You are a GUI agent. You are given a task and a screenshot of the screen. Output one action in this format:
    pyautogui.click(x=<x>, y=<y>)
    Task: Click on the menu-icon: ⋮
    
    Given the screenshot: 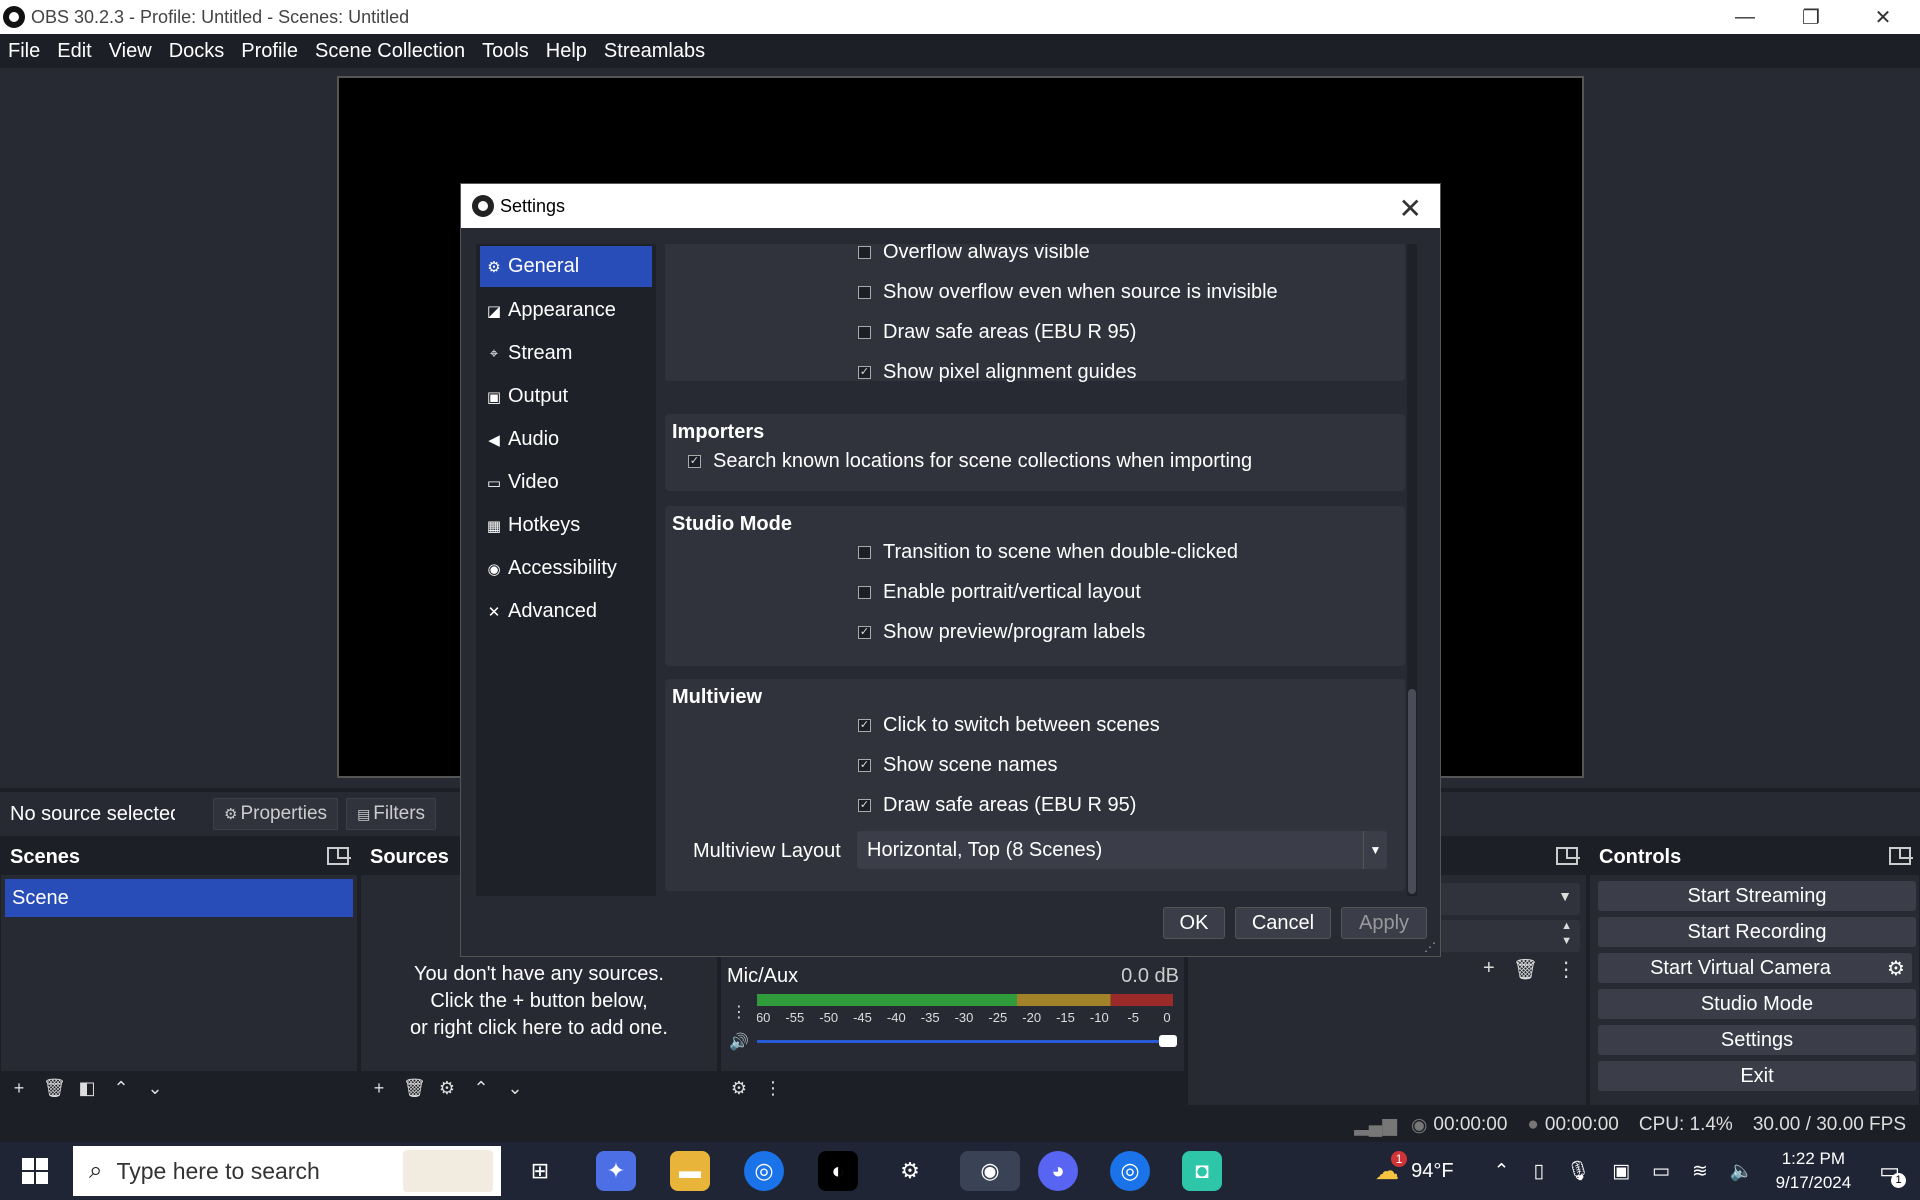 What is the action you would take?
    pyautogui.click(x=1566, y=969)
    